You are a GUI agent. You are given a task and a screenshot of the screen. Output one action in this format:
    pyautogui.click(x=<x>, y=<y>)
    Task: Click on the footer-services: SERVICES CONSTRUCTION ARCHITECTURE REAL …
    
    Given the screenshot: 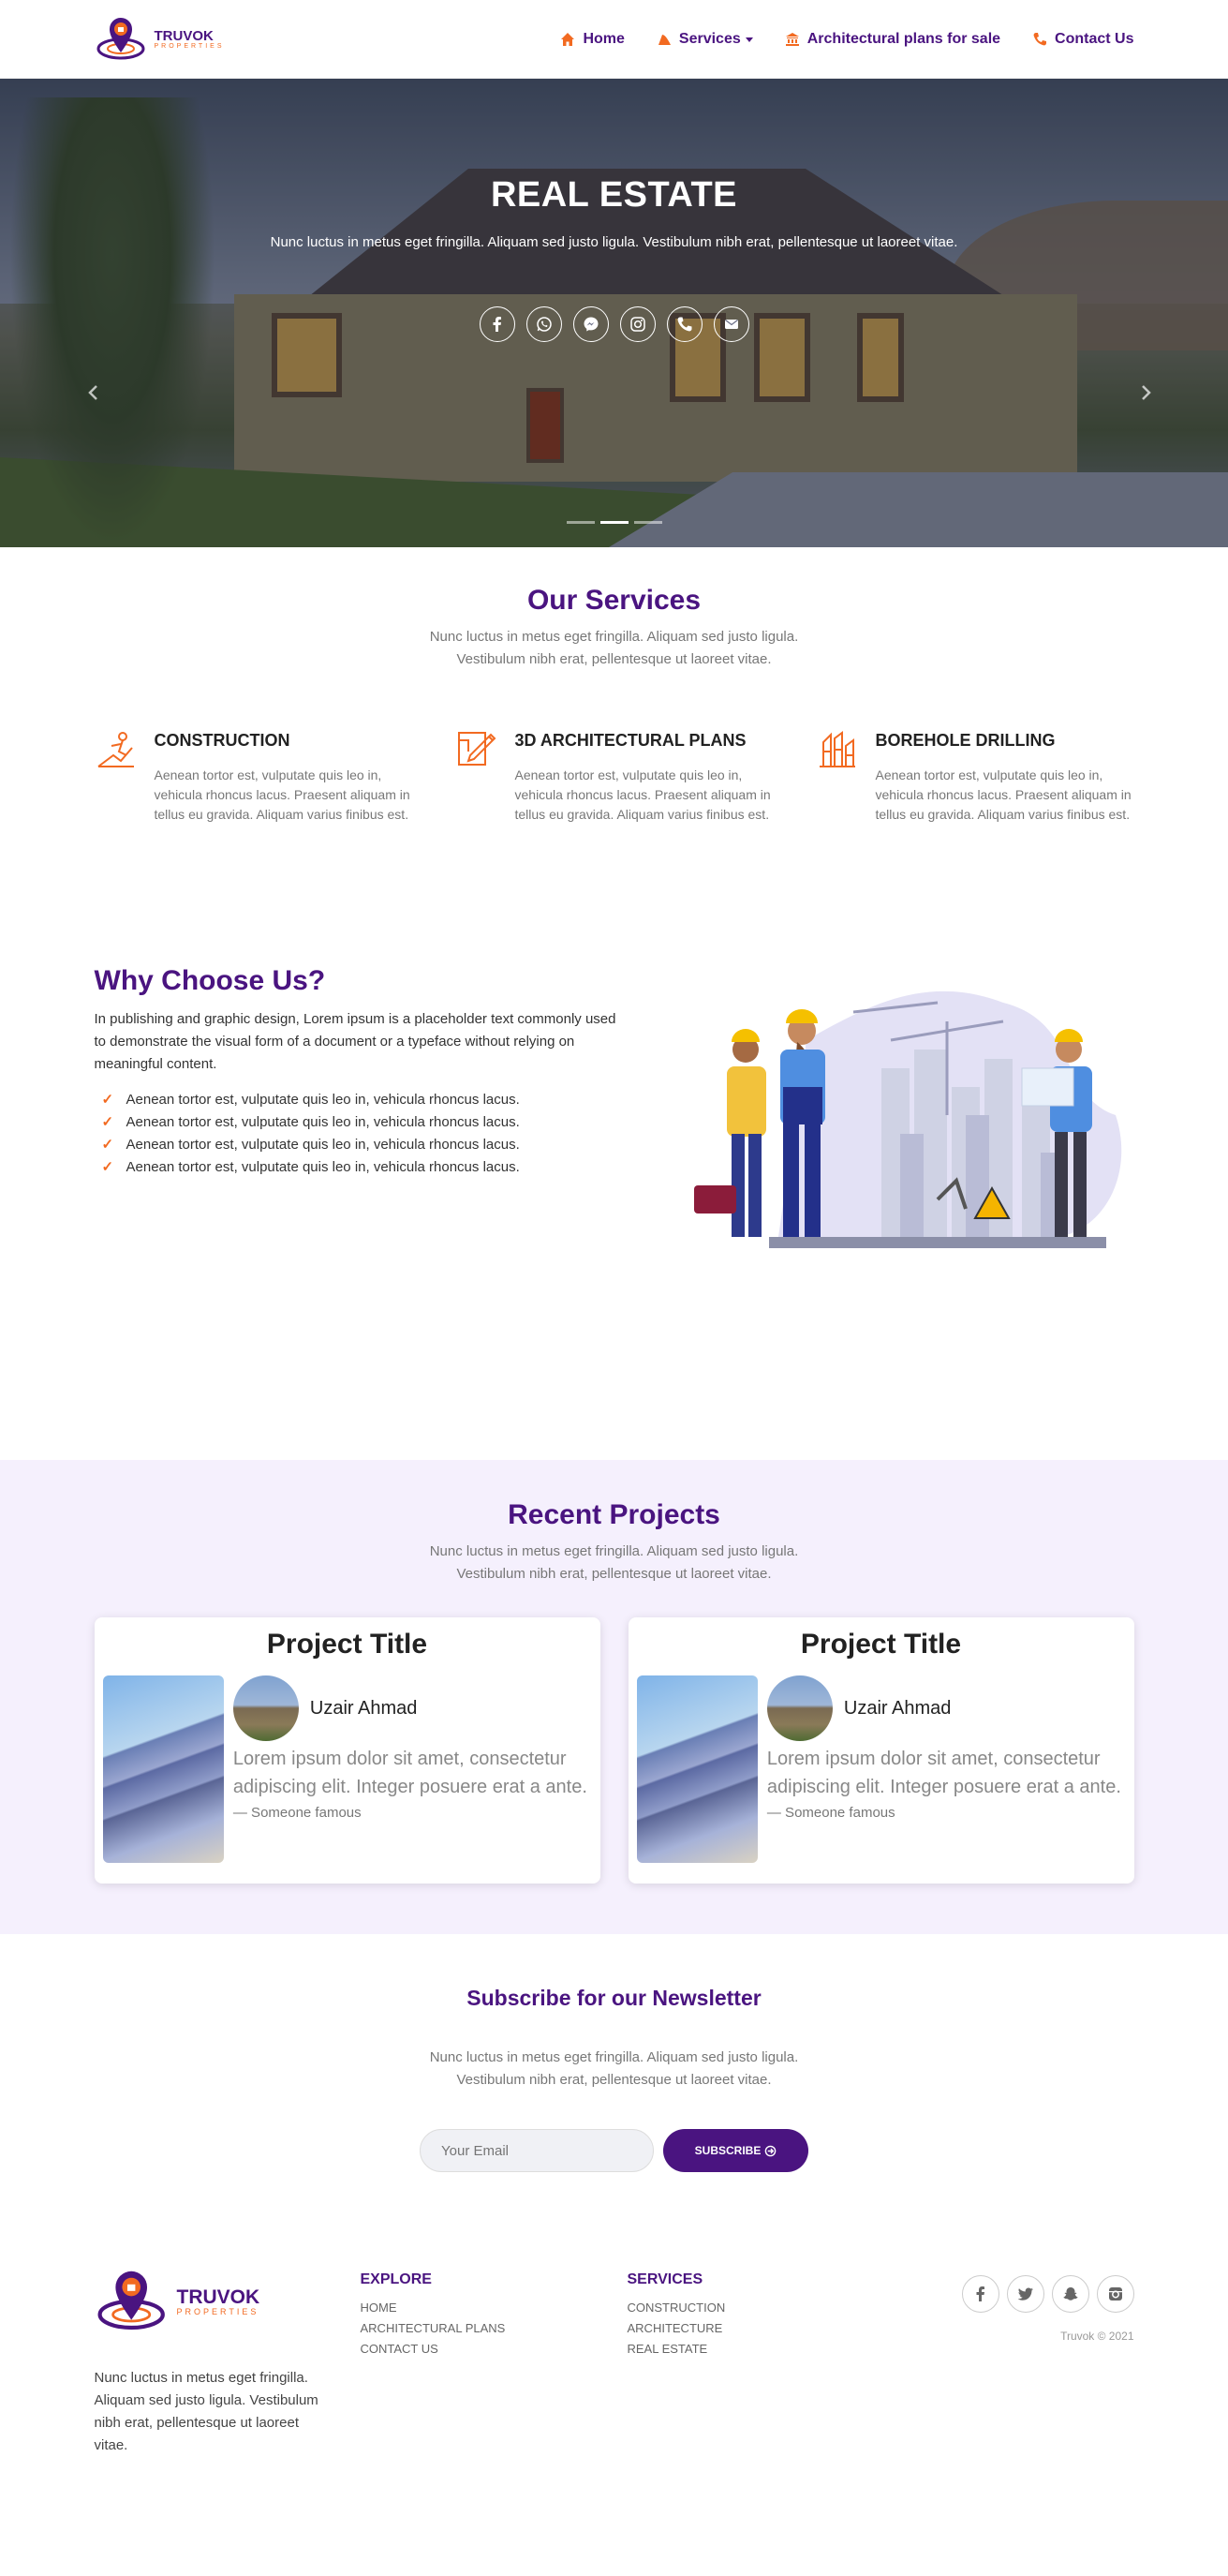 What is the action you would take?
    pyautogui.click(x=761, y=2359)
    